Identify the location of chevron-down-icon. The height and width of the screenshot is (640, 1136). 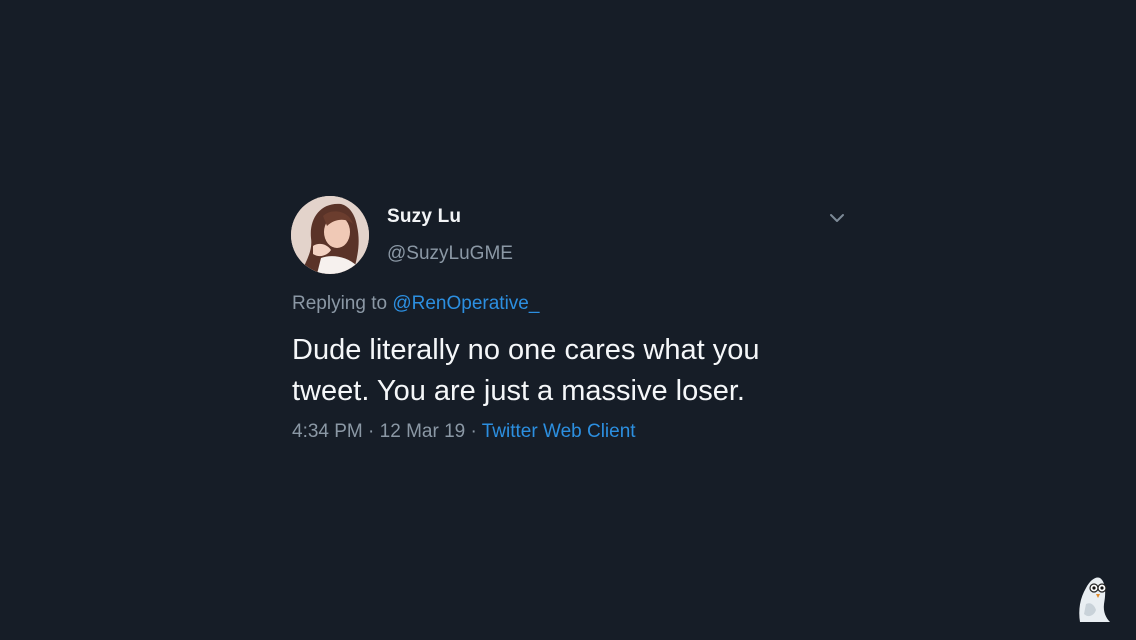
(837, 218).